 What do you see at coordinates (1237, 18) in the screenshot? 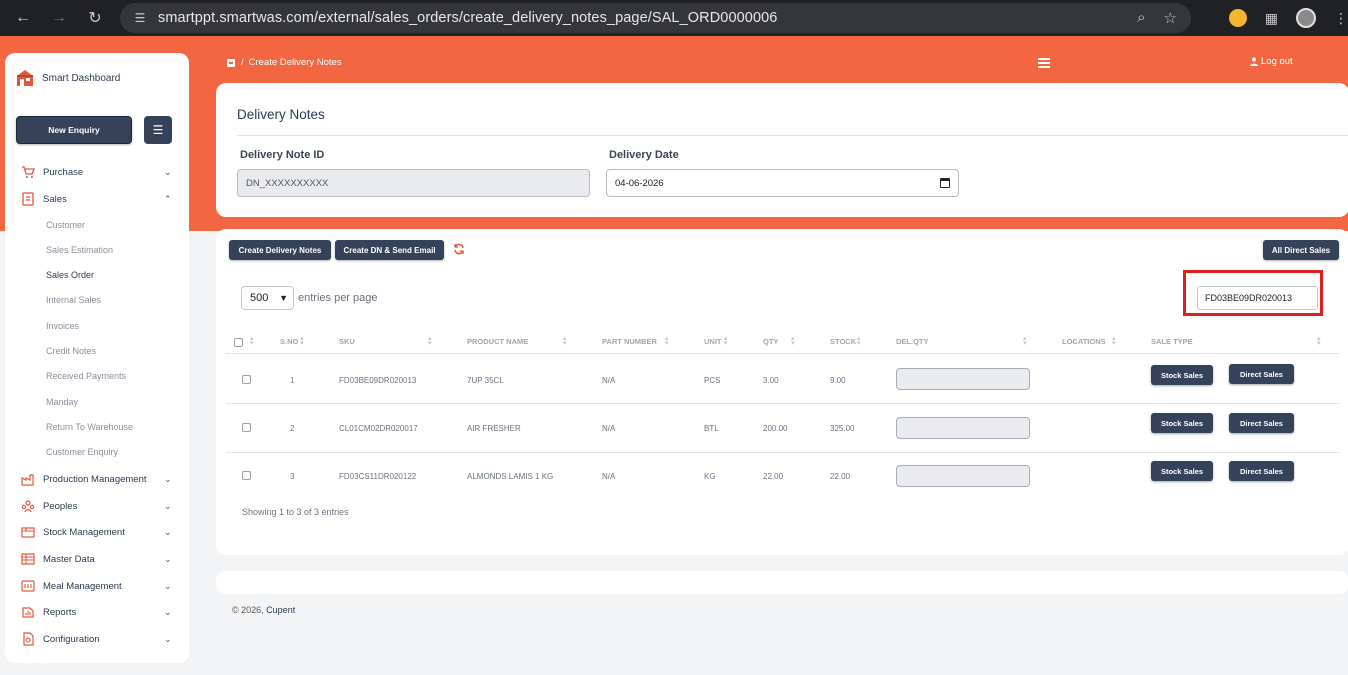
I see `extension-icon` at bounding box center [1237, 18].